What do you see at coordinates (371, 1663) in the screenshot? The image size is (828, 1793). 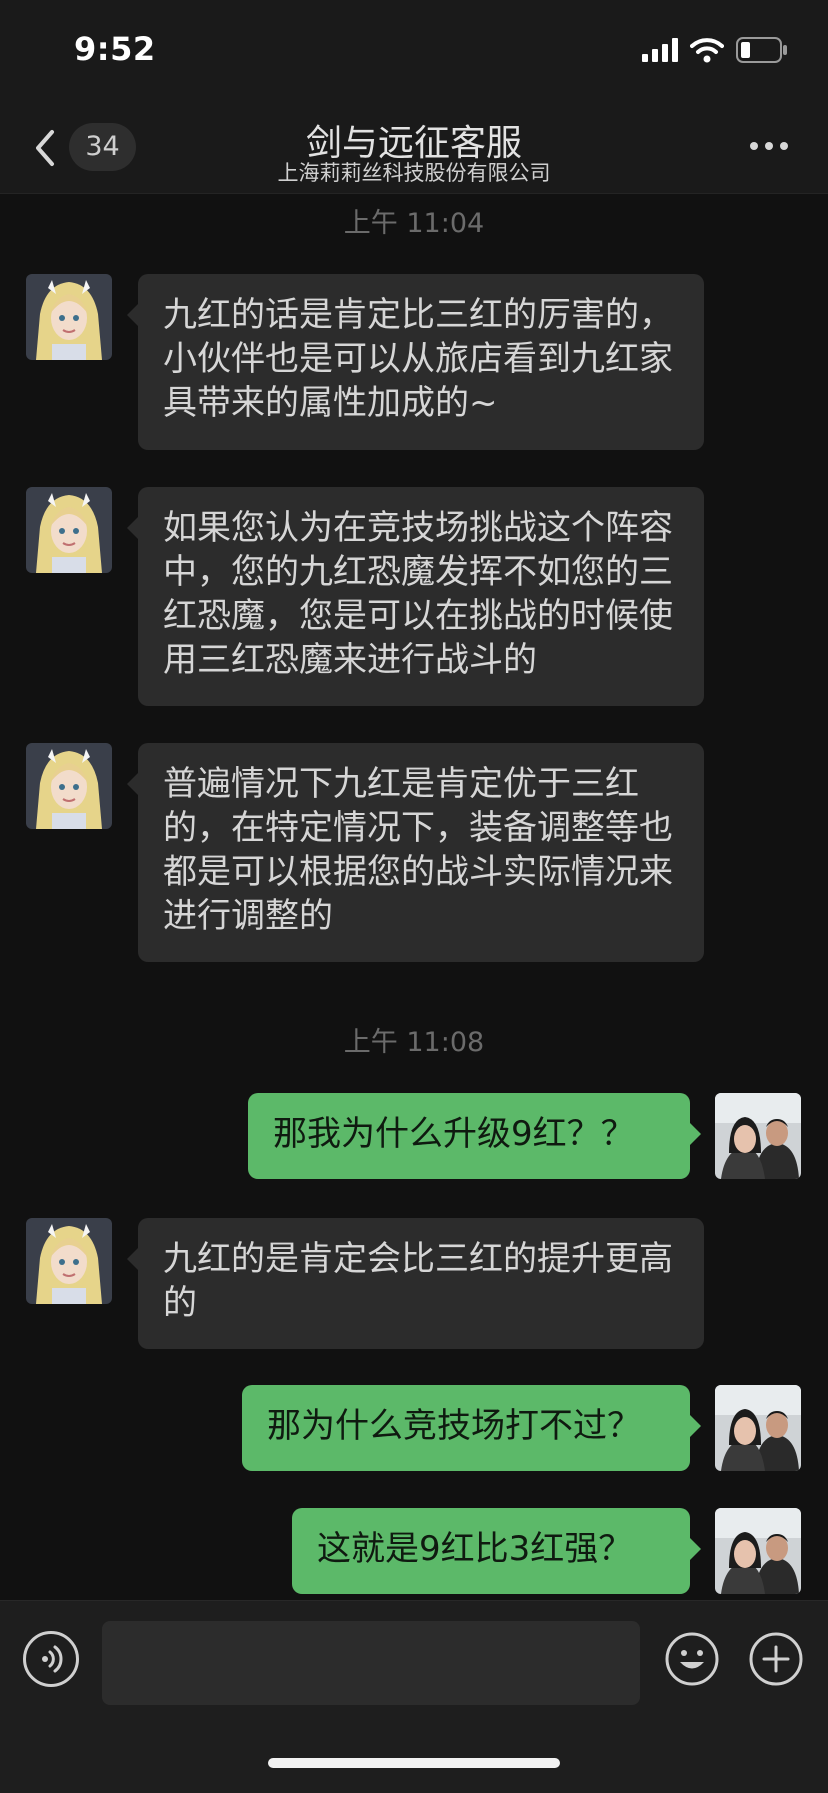 I see `message-input` at bounding box center [371, 1663].